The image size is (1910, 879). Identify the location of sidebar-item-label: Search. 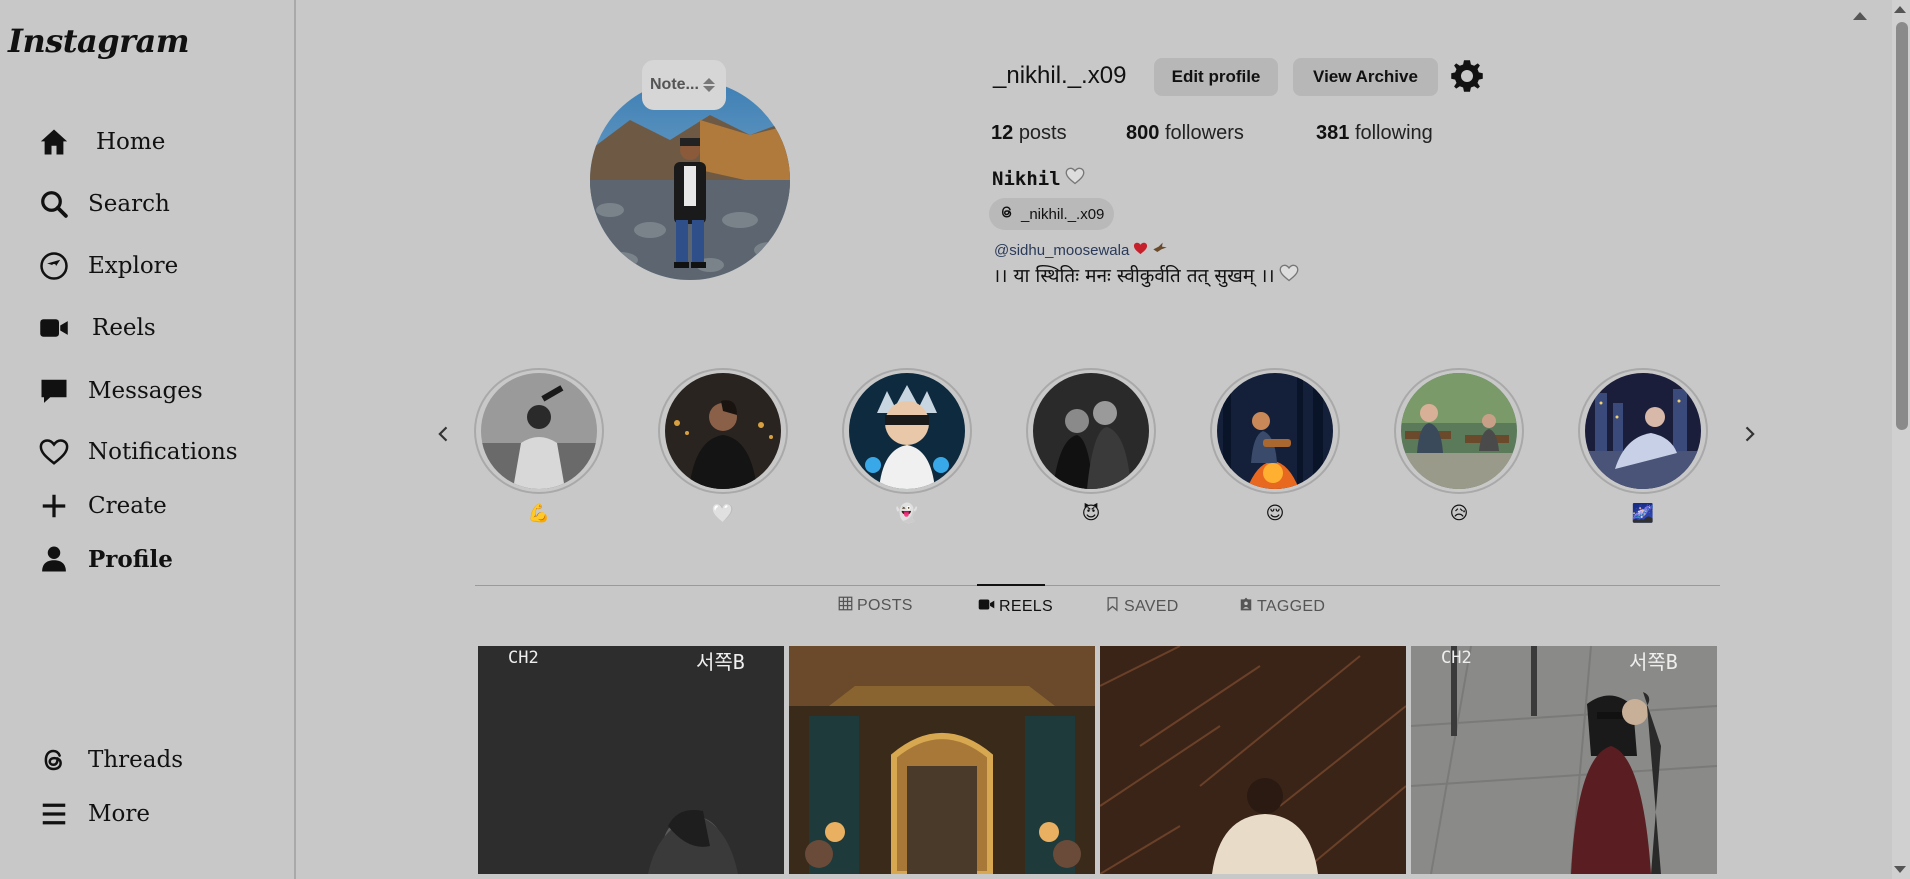
(129, 204).